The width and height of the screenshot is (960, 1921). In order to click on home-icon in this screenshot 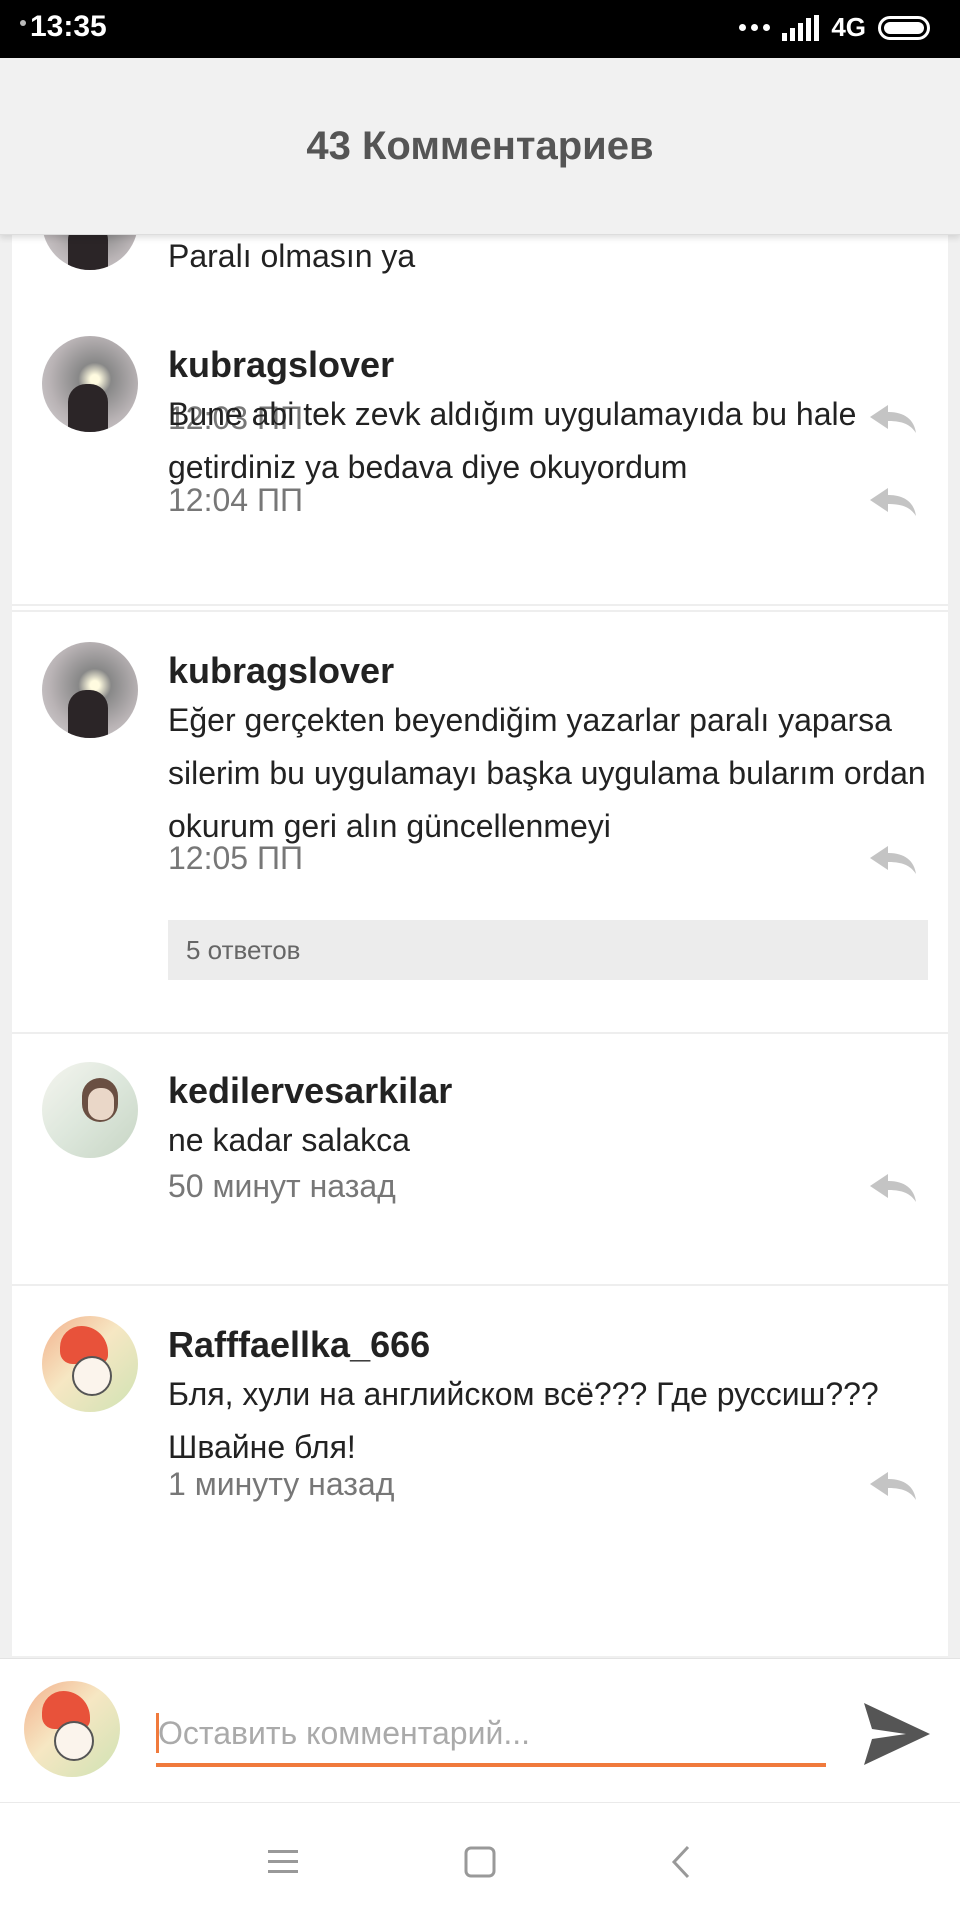, I will do `click(480, 1862)`.